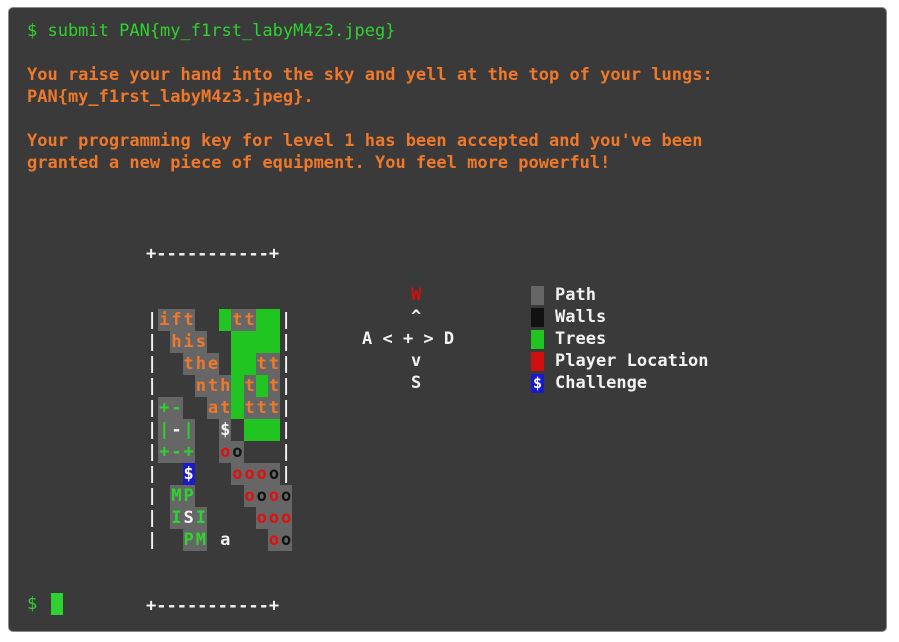  I want to click on map-row: | i f t t t |, so click(219, 320).